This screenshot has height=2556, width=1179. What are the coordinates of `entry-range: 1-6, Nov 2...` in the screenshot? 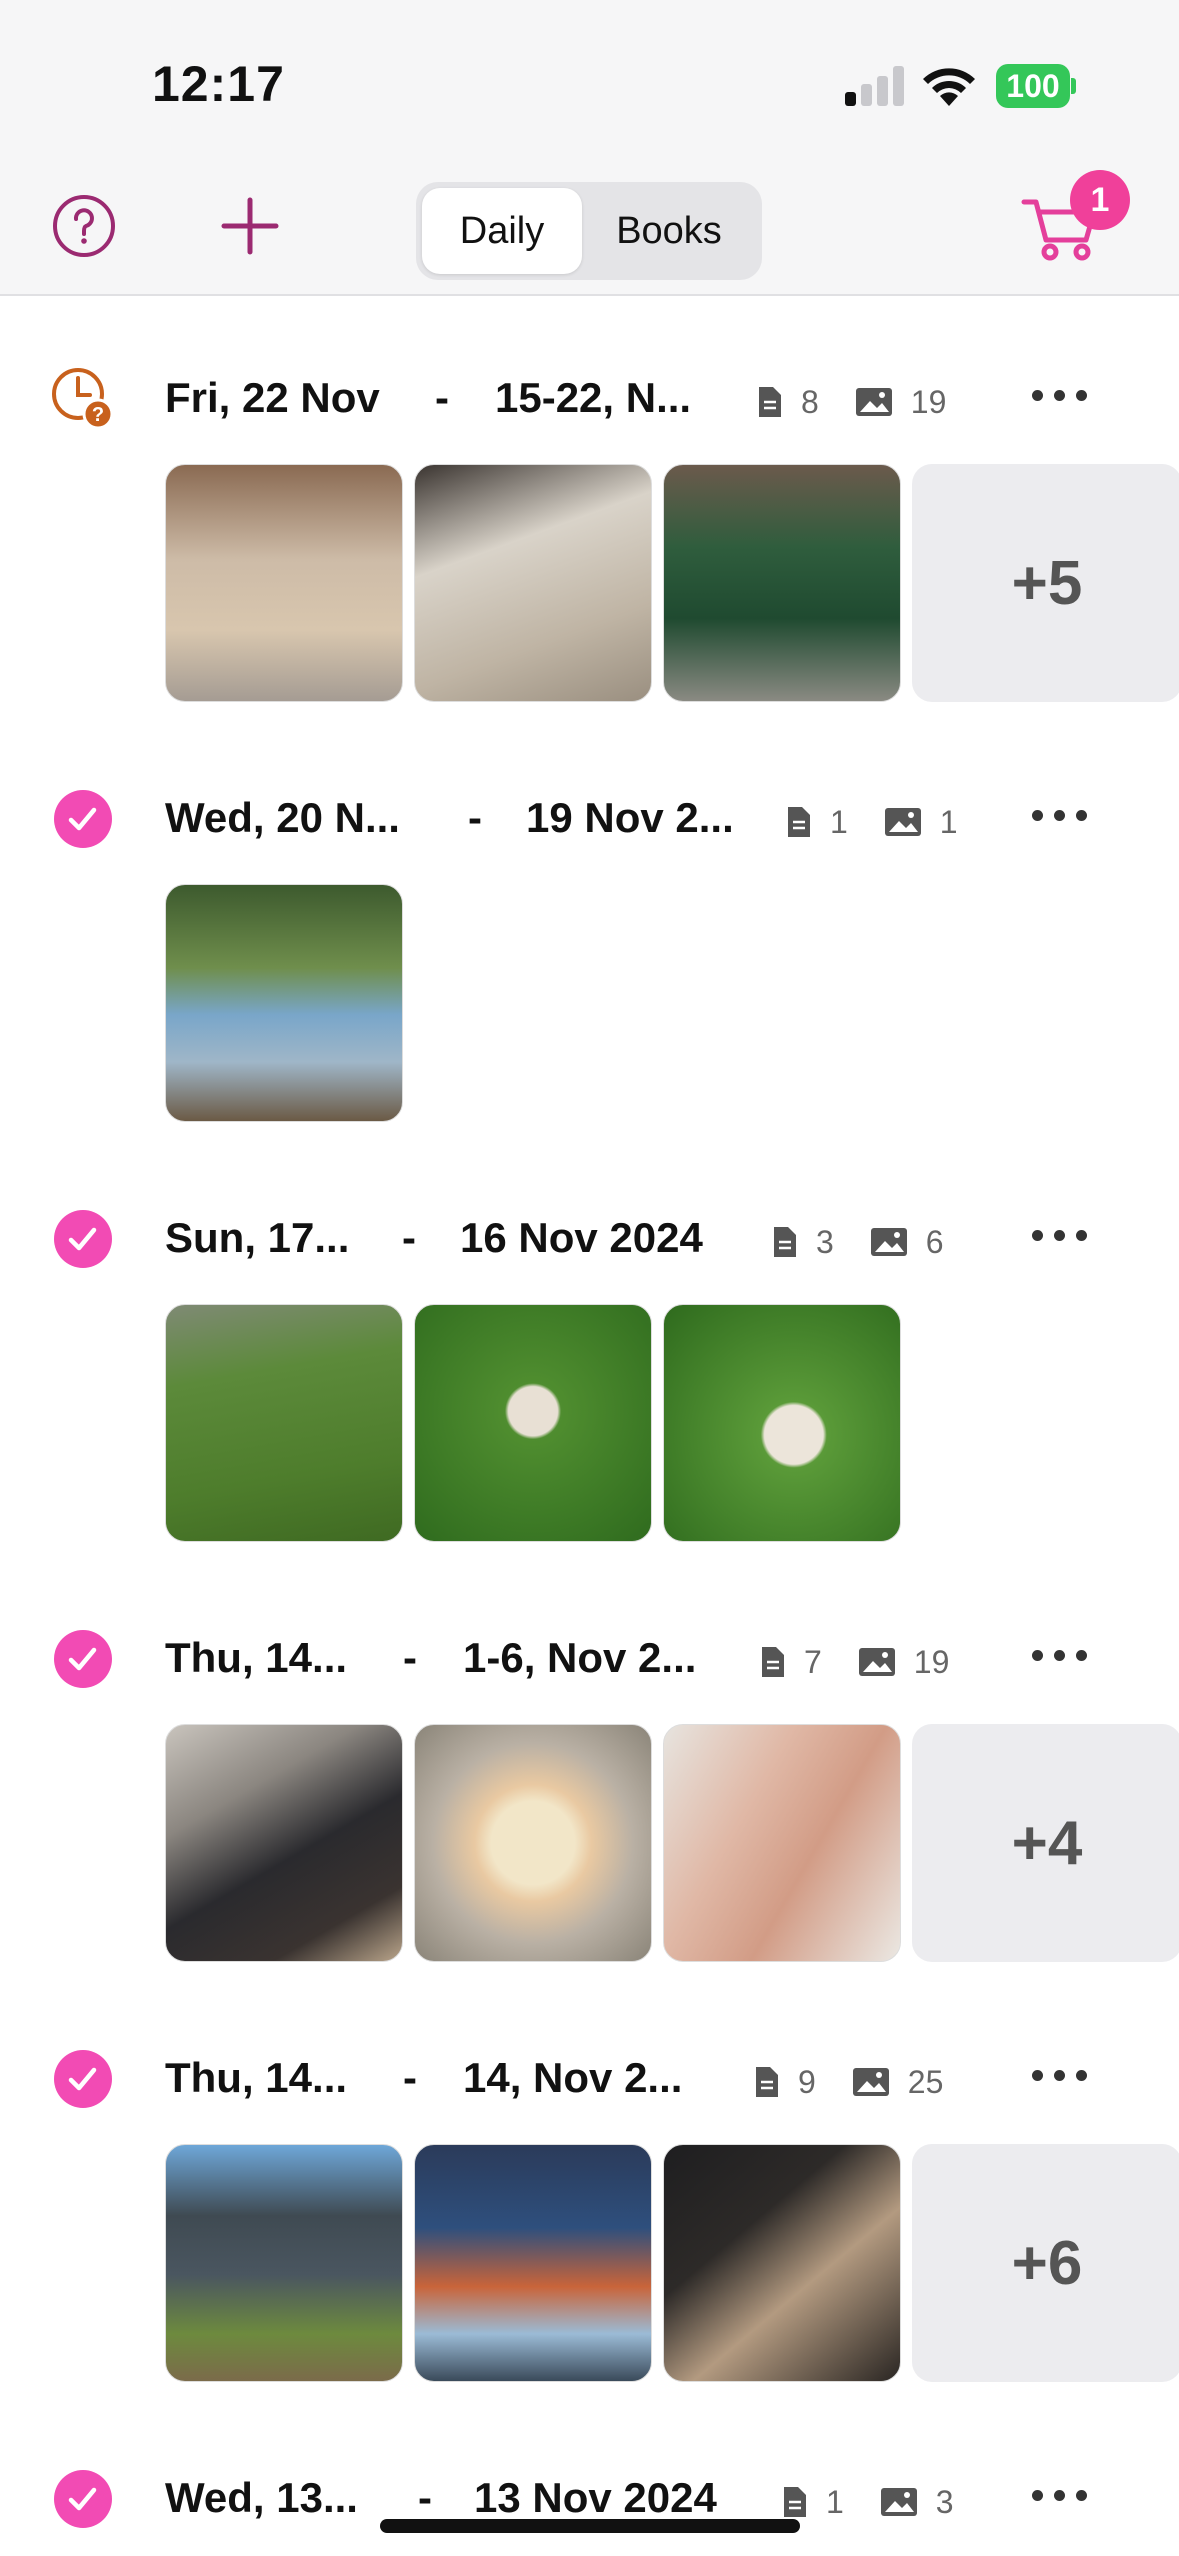 It's located at (580, 1657).